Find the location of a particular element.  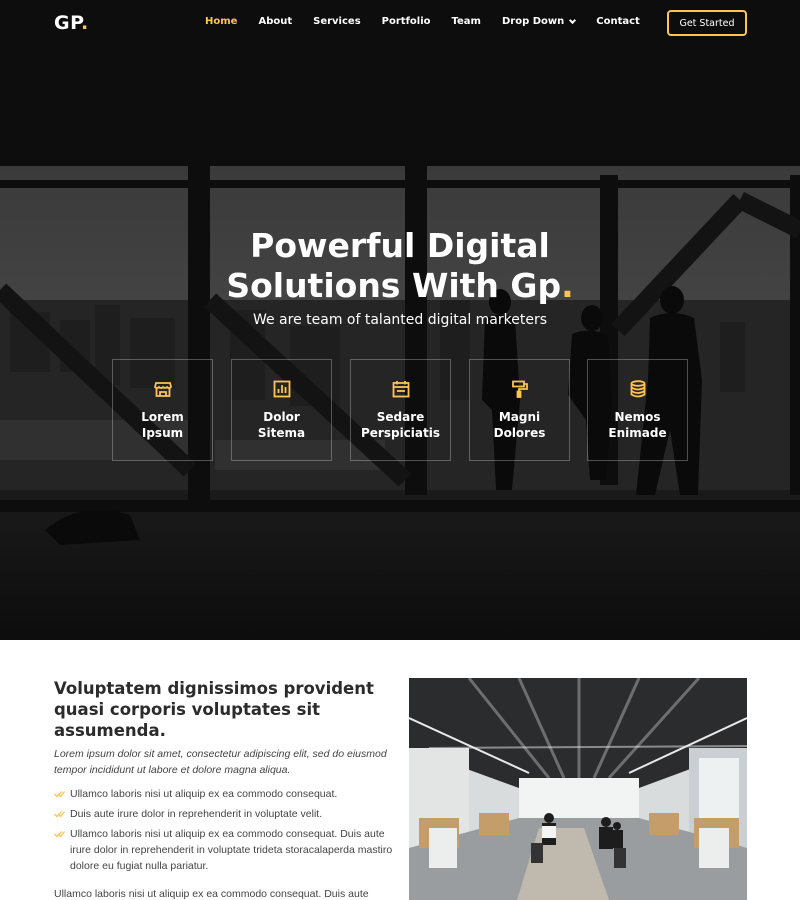

icon-box-line2: Perspiciatis is located at coordinates (400, 433).